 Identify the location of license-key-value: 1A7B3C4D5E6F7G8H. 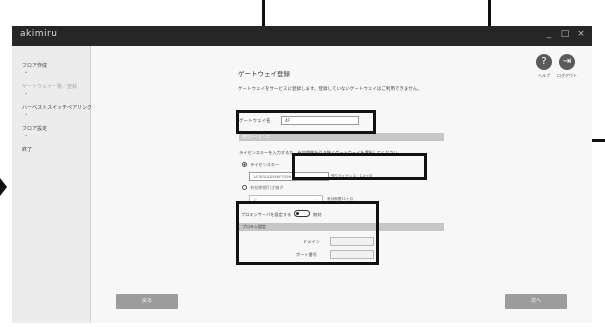
(272, 176).